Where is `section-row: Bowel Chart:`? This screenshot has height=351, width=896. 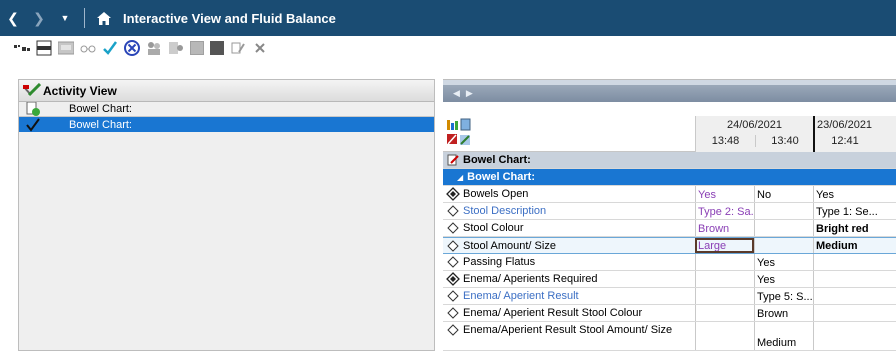 section-row: Bowel Chart: is located at coordinates (669, 160).